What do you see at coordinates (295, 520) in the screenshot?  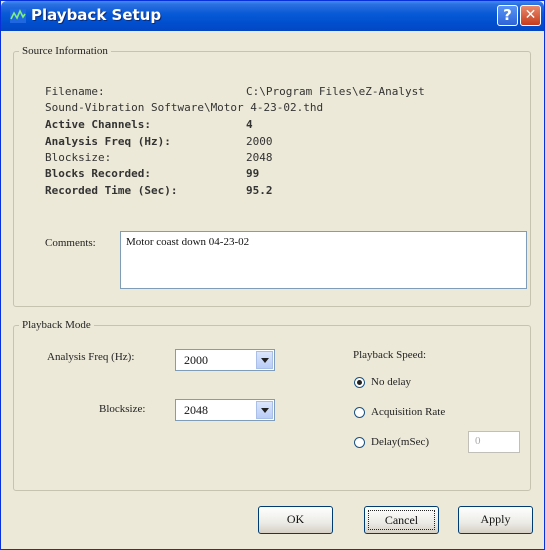 I see `ok-button: OK` at bounding box center [295, 520].